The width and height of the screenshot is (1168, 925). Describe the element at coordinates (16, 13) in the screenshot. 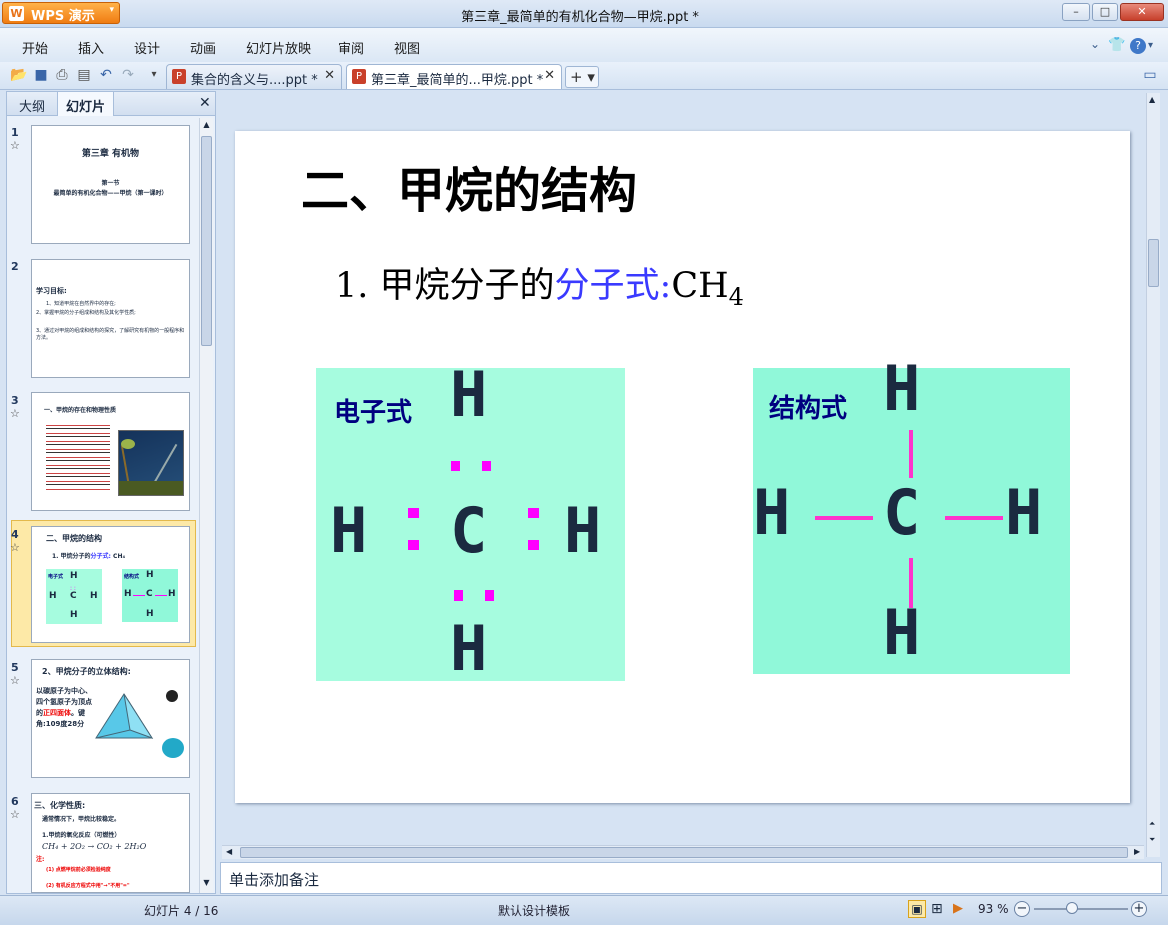

I see `wps-logo-icon: W` at that location.